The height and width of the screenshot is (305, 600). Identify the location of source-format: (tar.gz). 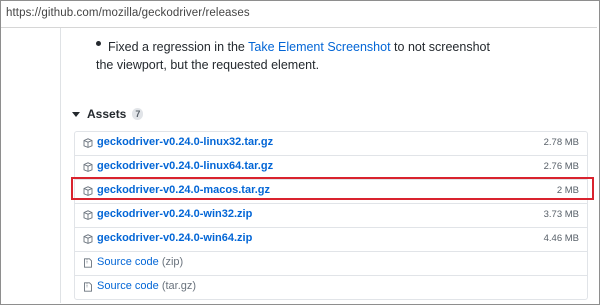
(179, 286).